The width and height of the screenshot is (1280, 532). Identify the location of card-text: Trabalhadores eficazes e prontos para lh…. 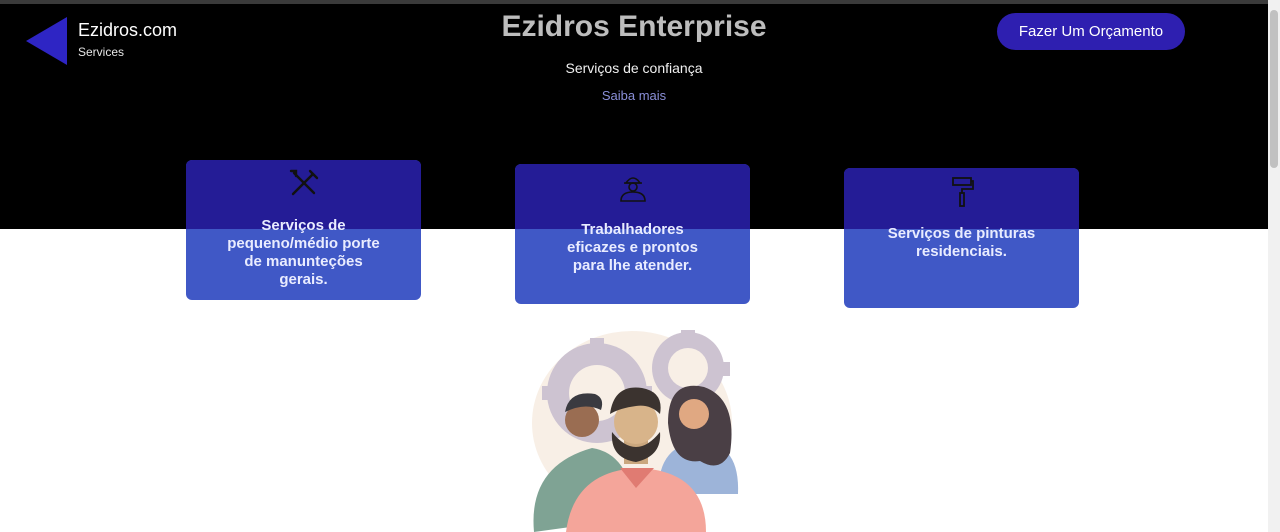
(632, 247).